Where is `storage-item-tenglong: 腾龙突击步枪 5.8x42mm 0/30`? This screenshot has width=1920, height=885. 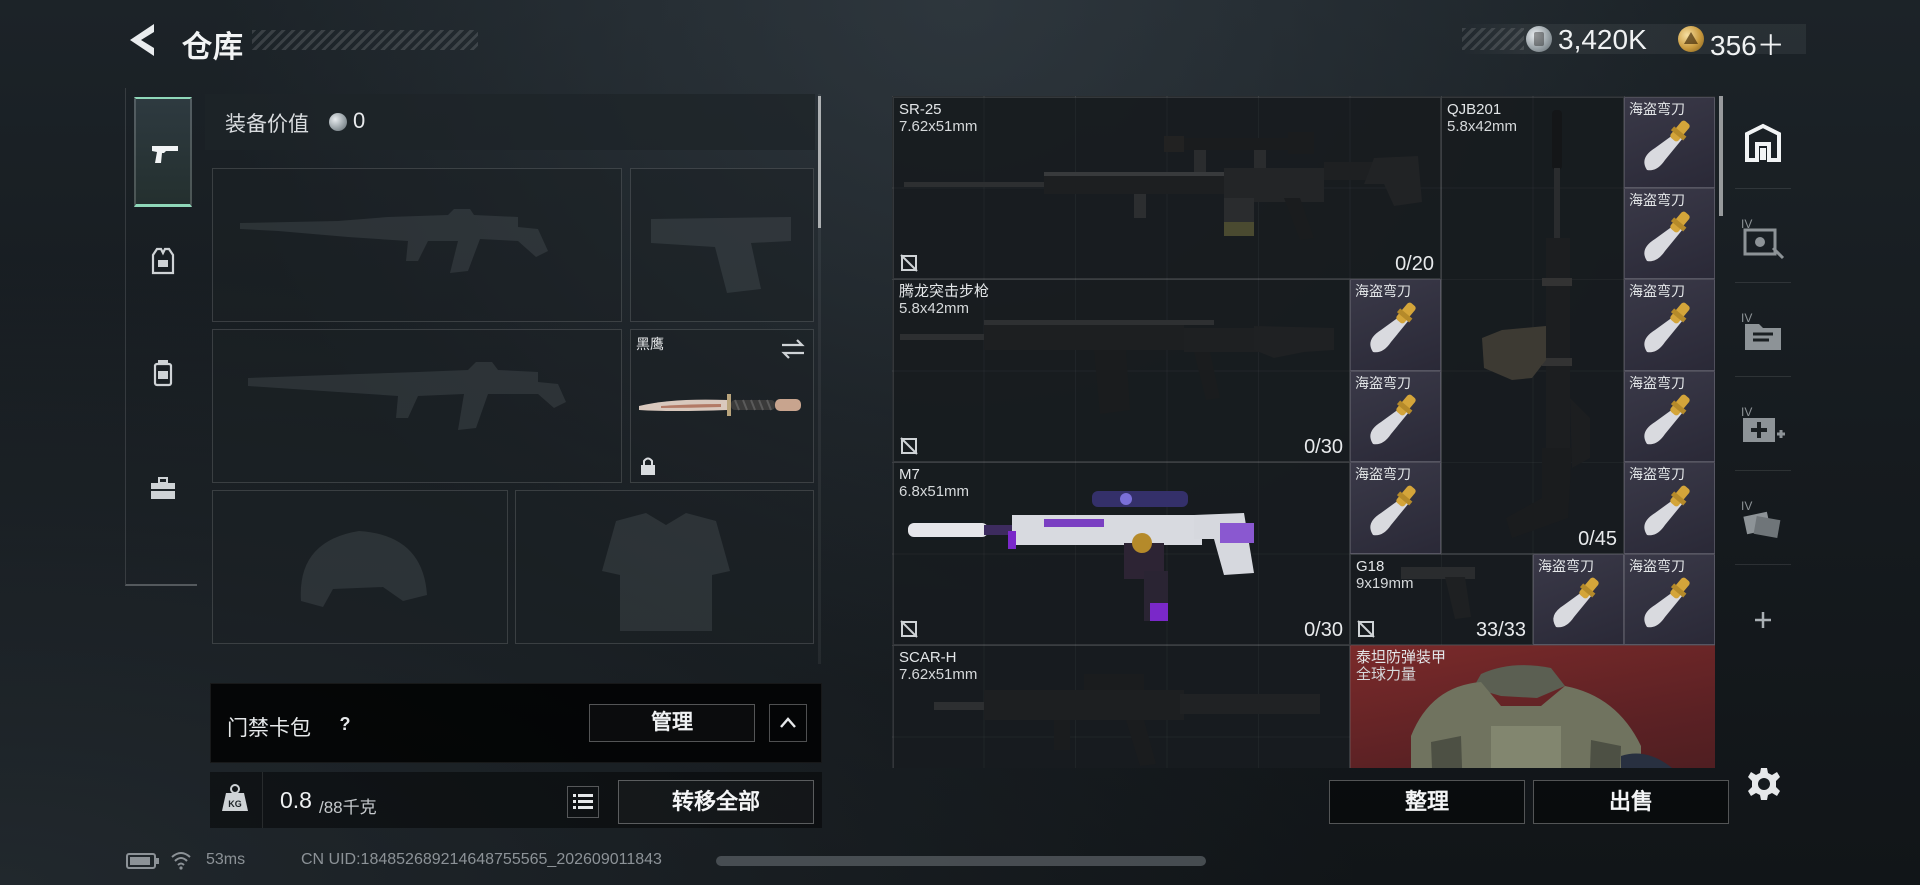 storage-item-tenglong: 腾龙突击步枪 5.8x42mm 0/30 is located at coordinates (1121, 370).